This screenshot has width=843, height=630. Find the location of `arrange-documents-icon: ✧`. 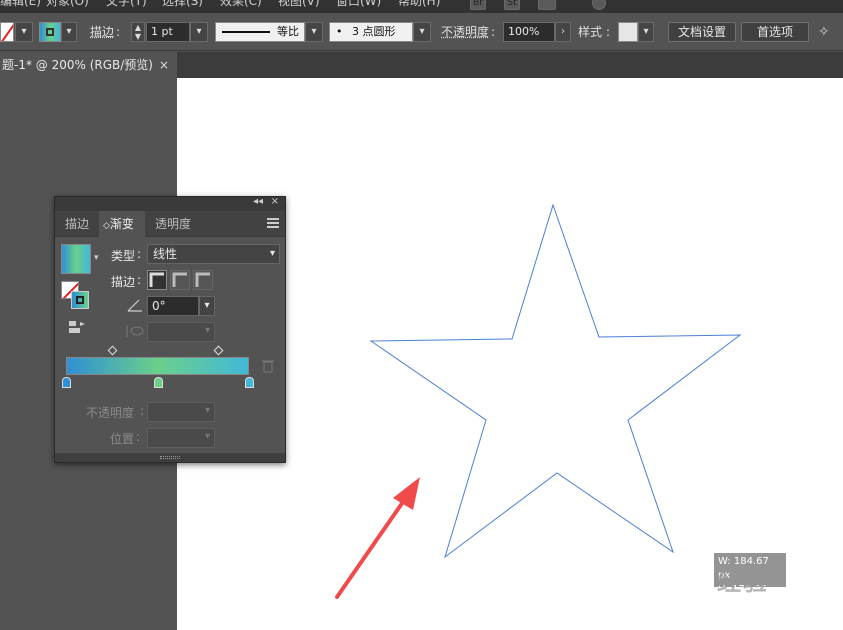

arrange-documents-icon: ✧ is located at coordinates (828, 32).